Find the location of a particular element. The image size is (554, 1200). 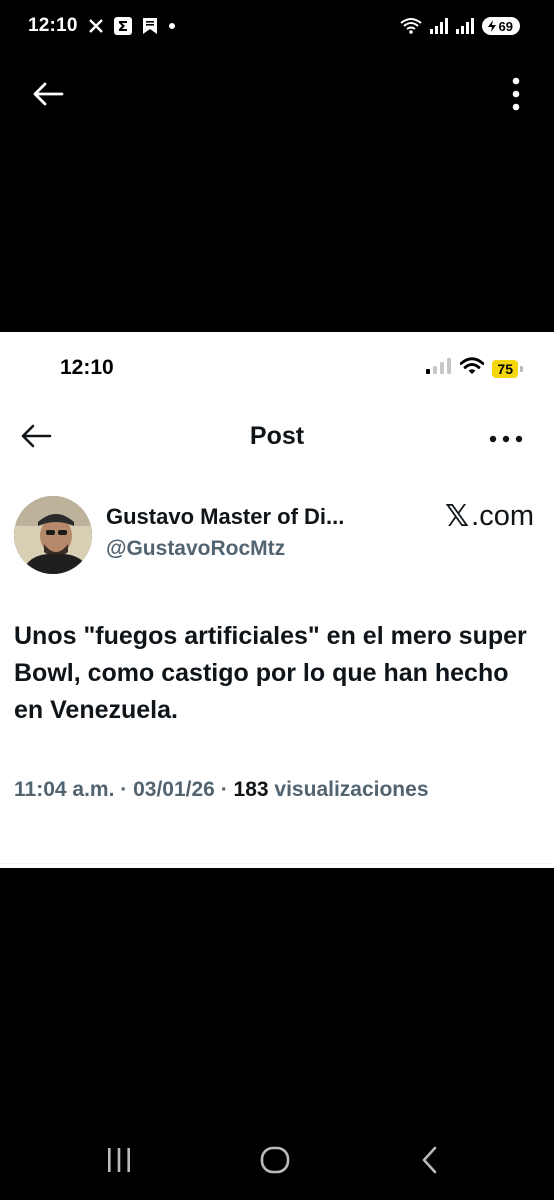

chevron-left-icon is located at coordinates (430, 1162).